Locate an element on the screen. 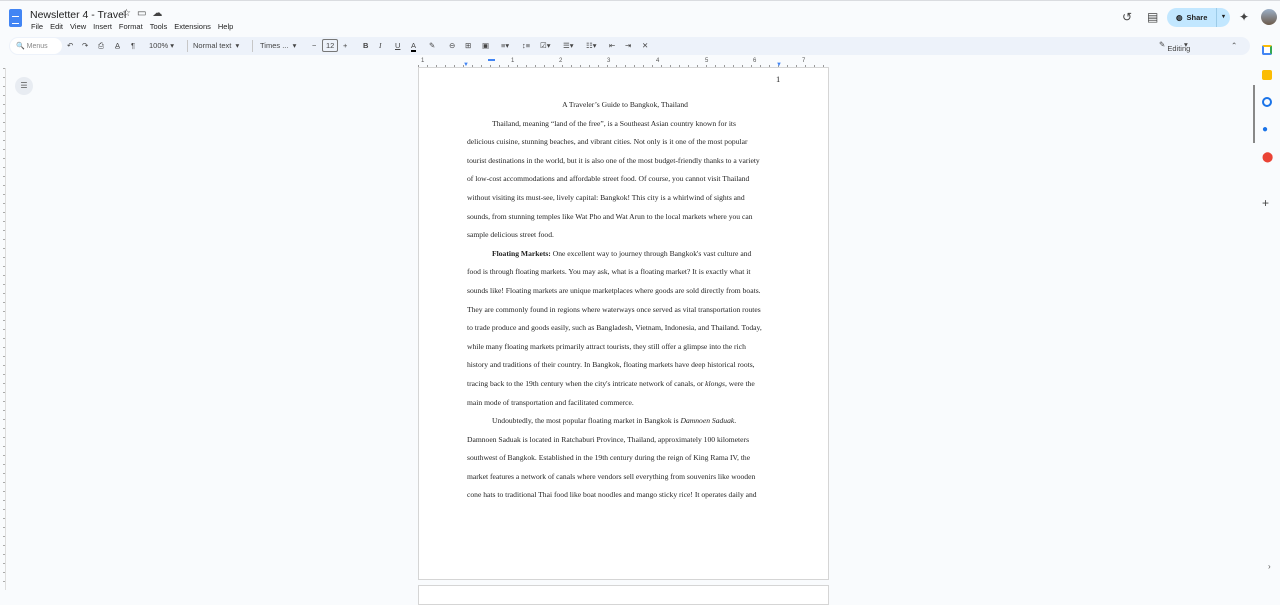  menu-extensions: Extensions is located at coordinates (192, 26).